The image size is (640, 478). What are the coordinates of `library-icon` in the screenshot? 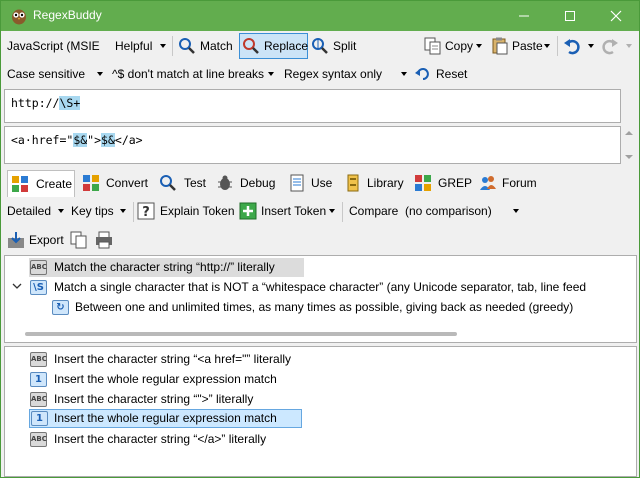 It's located at (353, 183).